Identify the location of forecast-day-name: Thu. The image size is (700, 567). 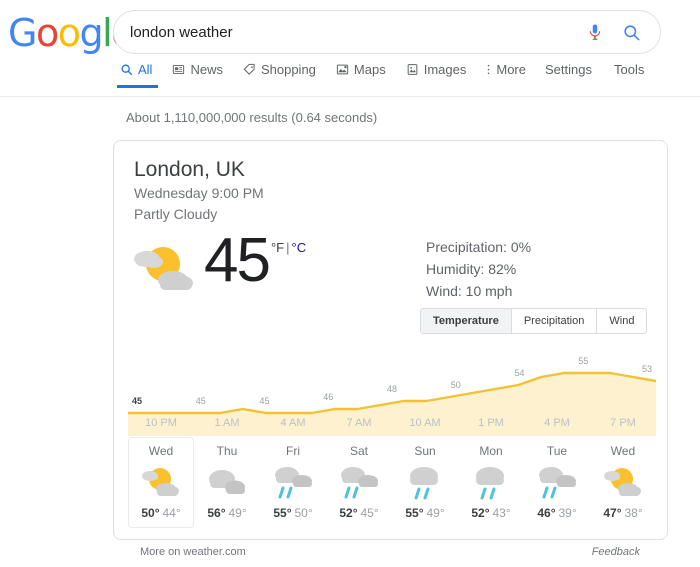
(227, 451).